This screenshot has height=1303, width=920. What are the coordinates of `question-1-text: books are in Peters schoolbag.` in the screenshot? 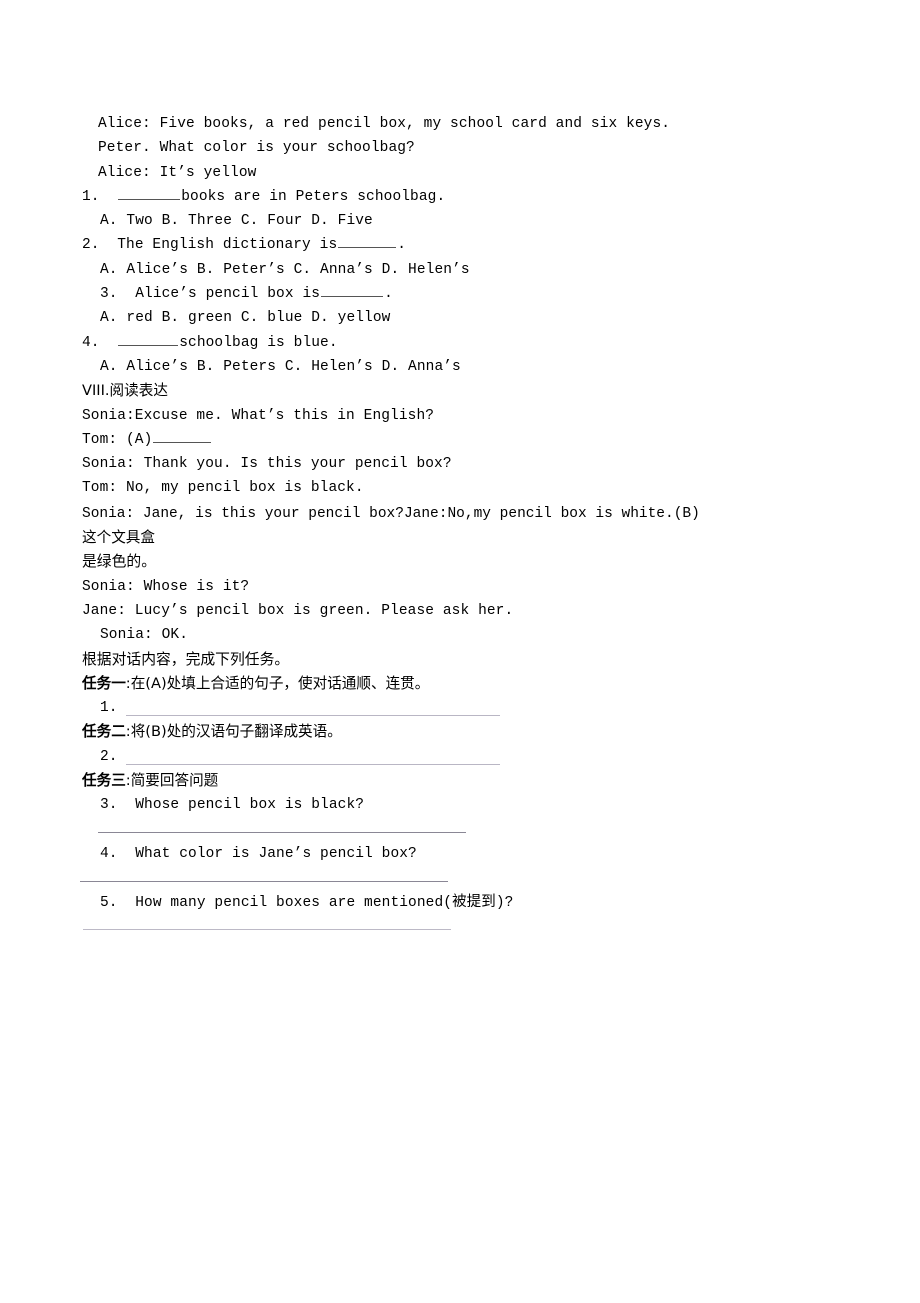 It's located at (313, 196).